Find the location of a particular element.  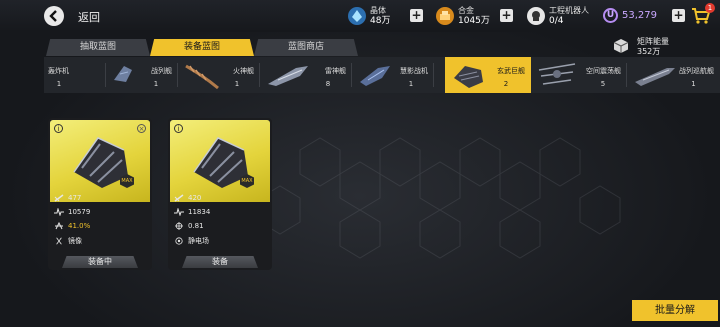

robots-resource: 工程机器人 0/4 is located at coordinates (558, 16).